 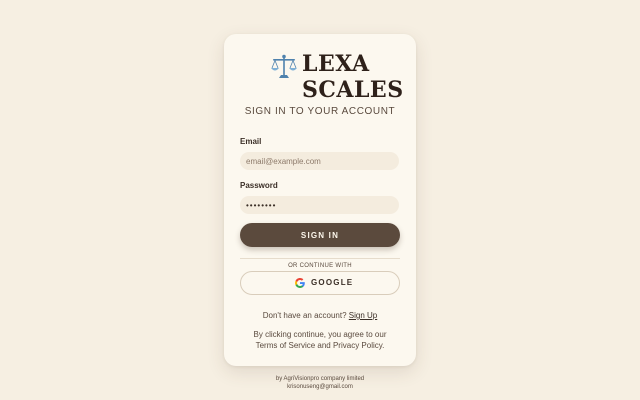 I want to click on scales-of-justice-icon, so click(x=284, y=66).